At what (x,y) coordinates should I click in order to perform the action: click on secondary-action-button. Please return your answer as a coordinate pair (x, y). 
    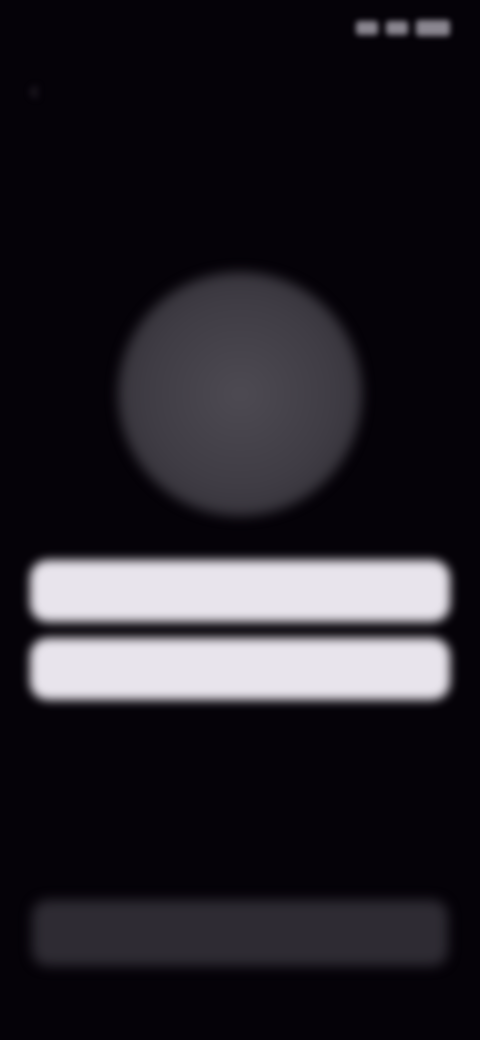
    Looking at the image, I should click on (240, 669).